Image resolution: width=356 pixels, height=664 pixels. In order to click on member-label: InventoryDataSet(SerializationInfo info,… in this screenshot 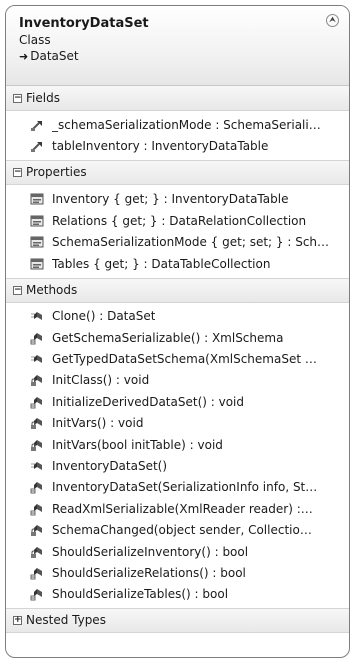, I will do `click(185, 487)`.